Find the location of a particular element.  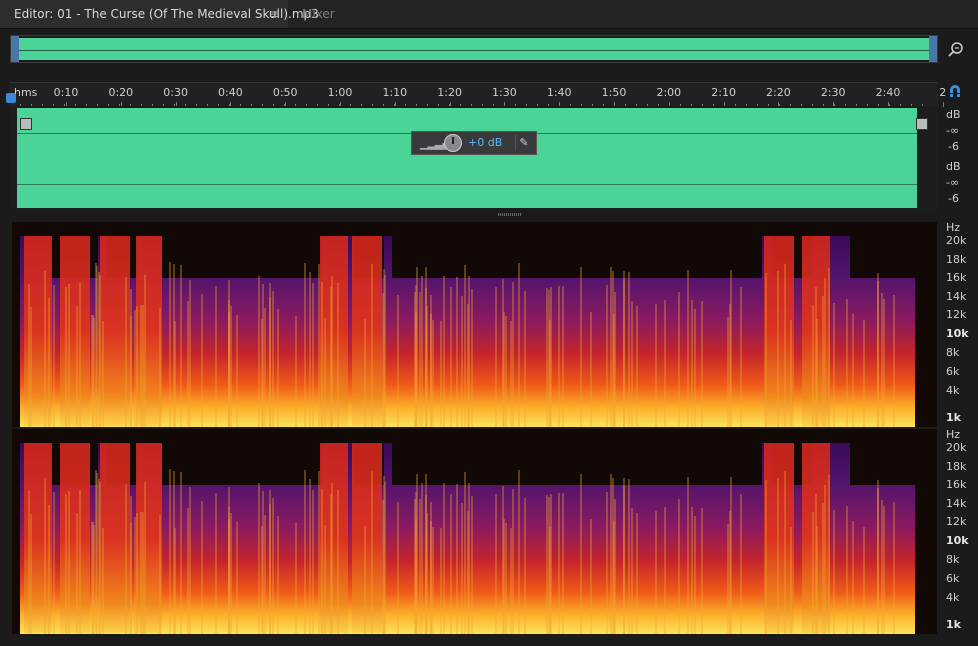

ruler-label: 2:20 is located at coordinates (778, 92).